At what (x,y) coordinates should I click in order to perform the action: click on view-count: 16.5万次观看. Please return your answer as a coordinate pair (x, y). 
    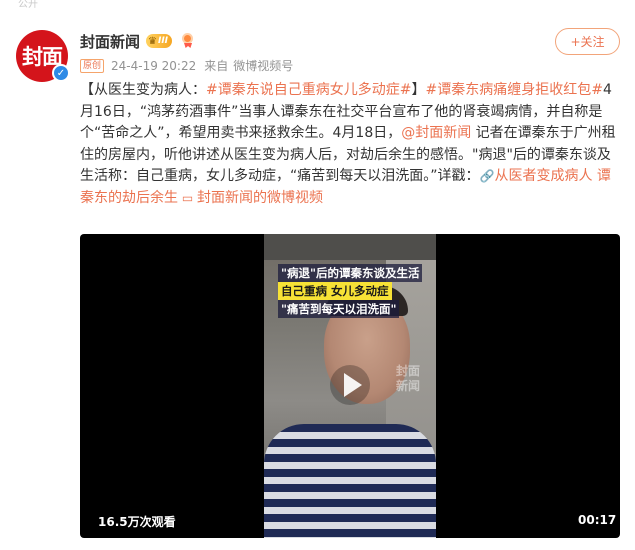
    Looking at the image, I should click on (137, 522).